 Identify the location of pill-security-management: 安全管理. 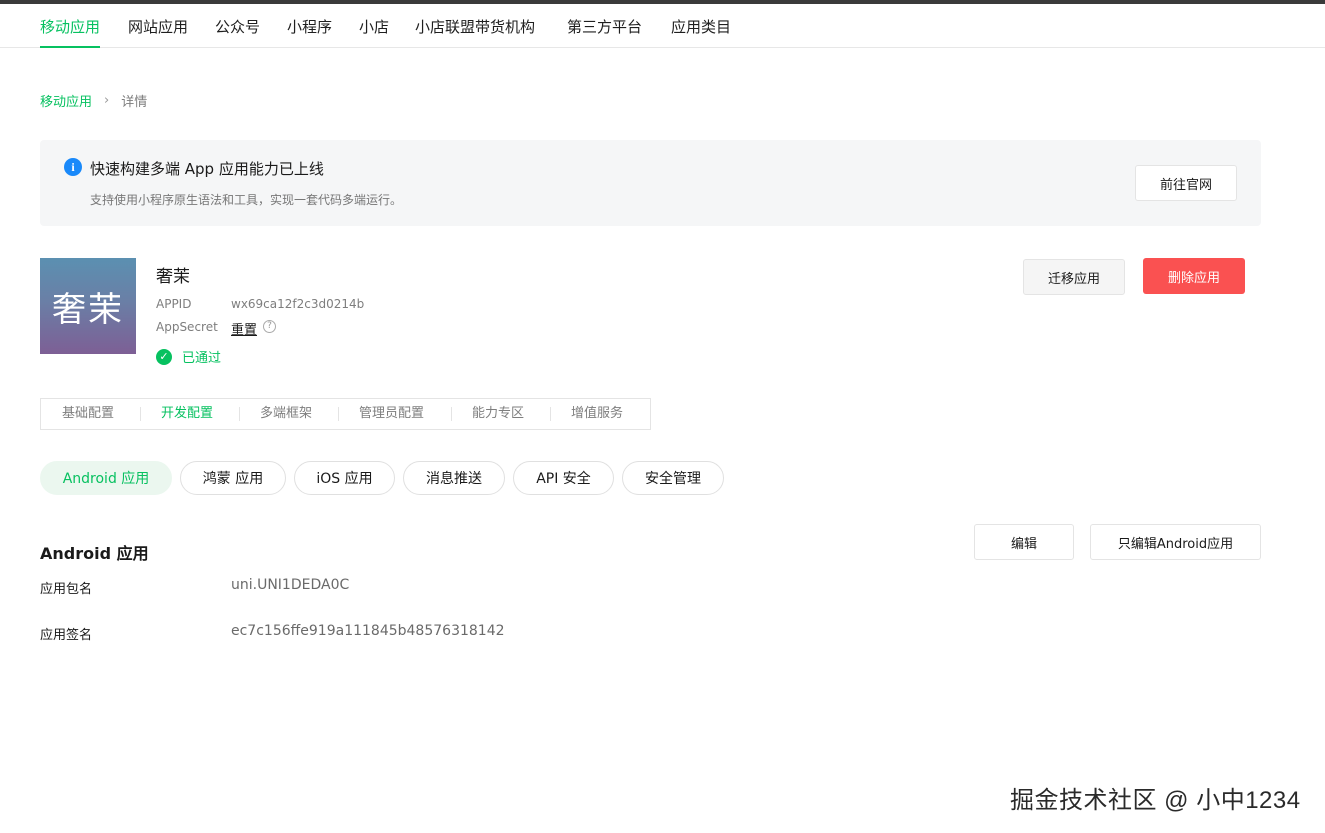
(673, 478).